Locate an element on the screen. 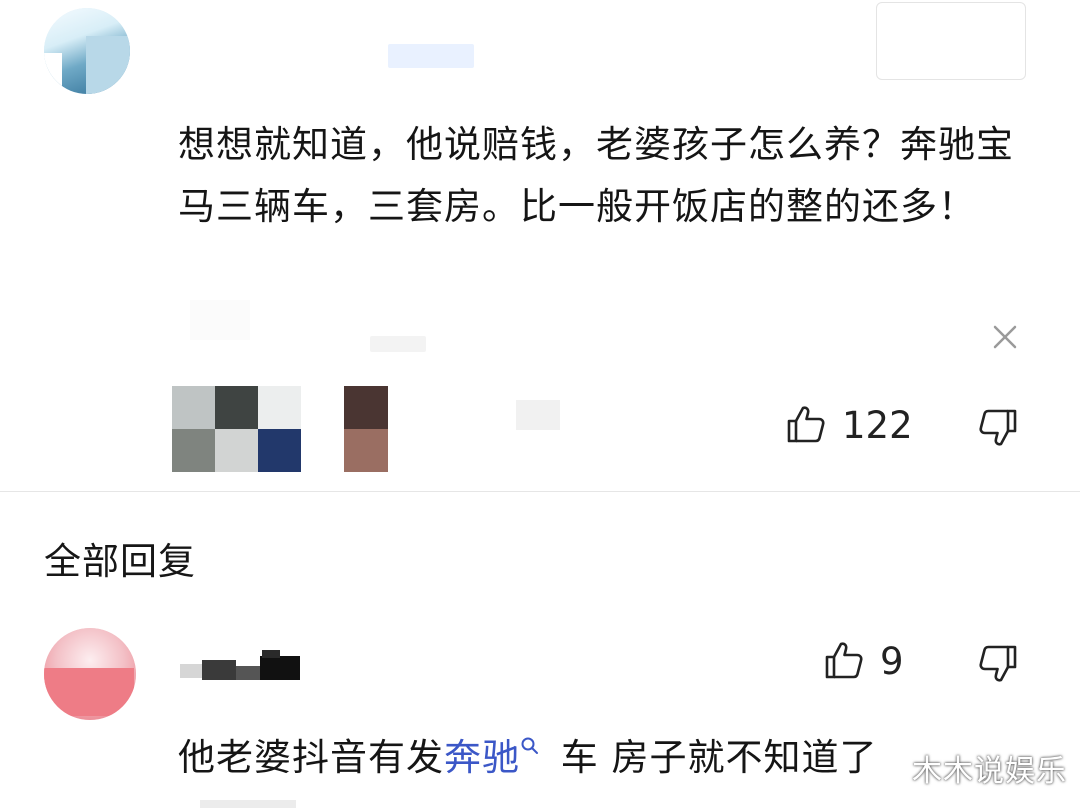  follow-button-blurred is located at coordinates (951, 41).